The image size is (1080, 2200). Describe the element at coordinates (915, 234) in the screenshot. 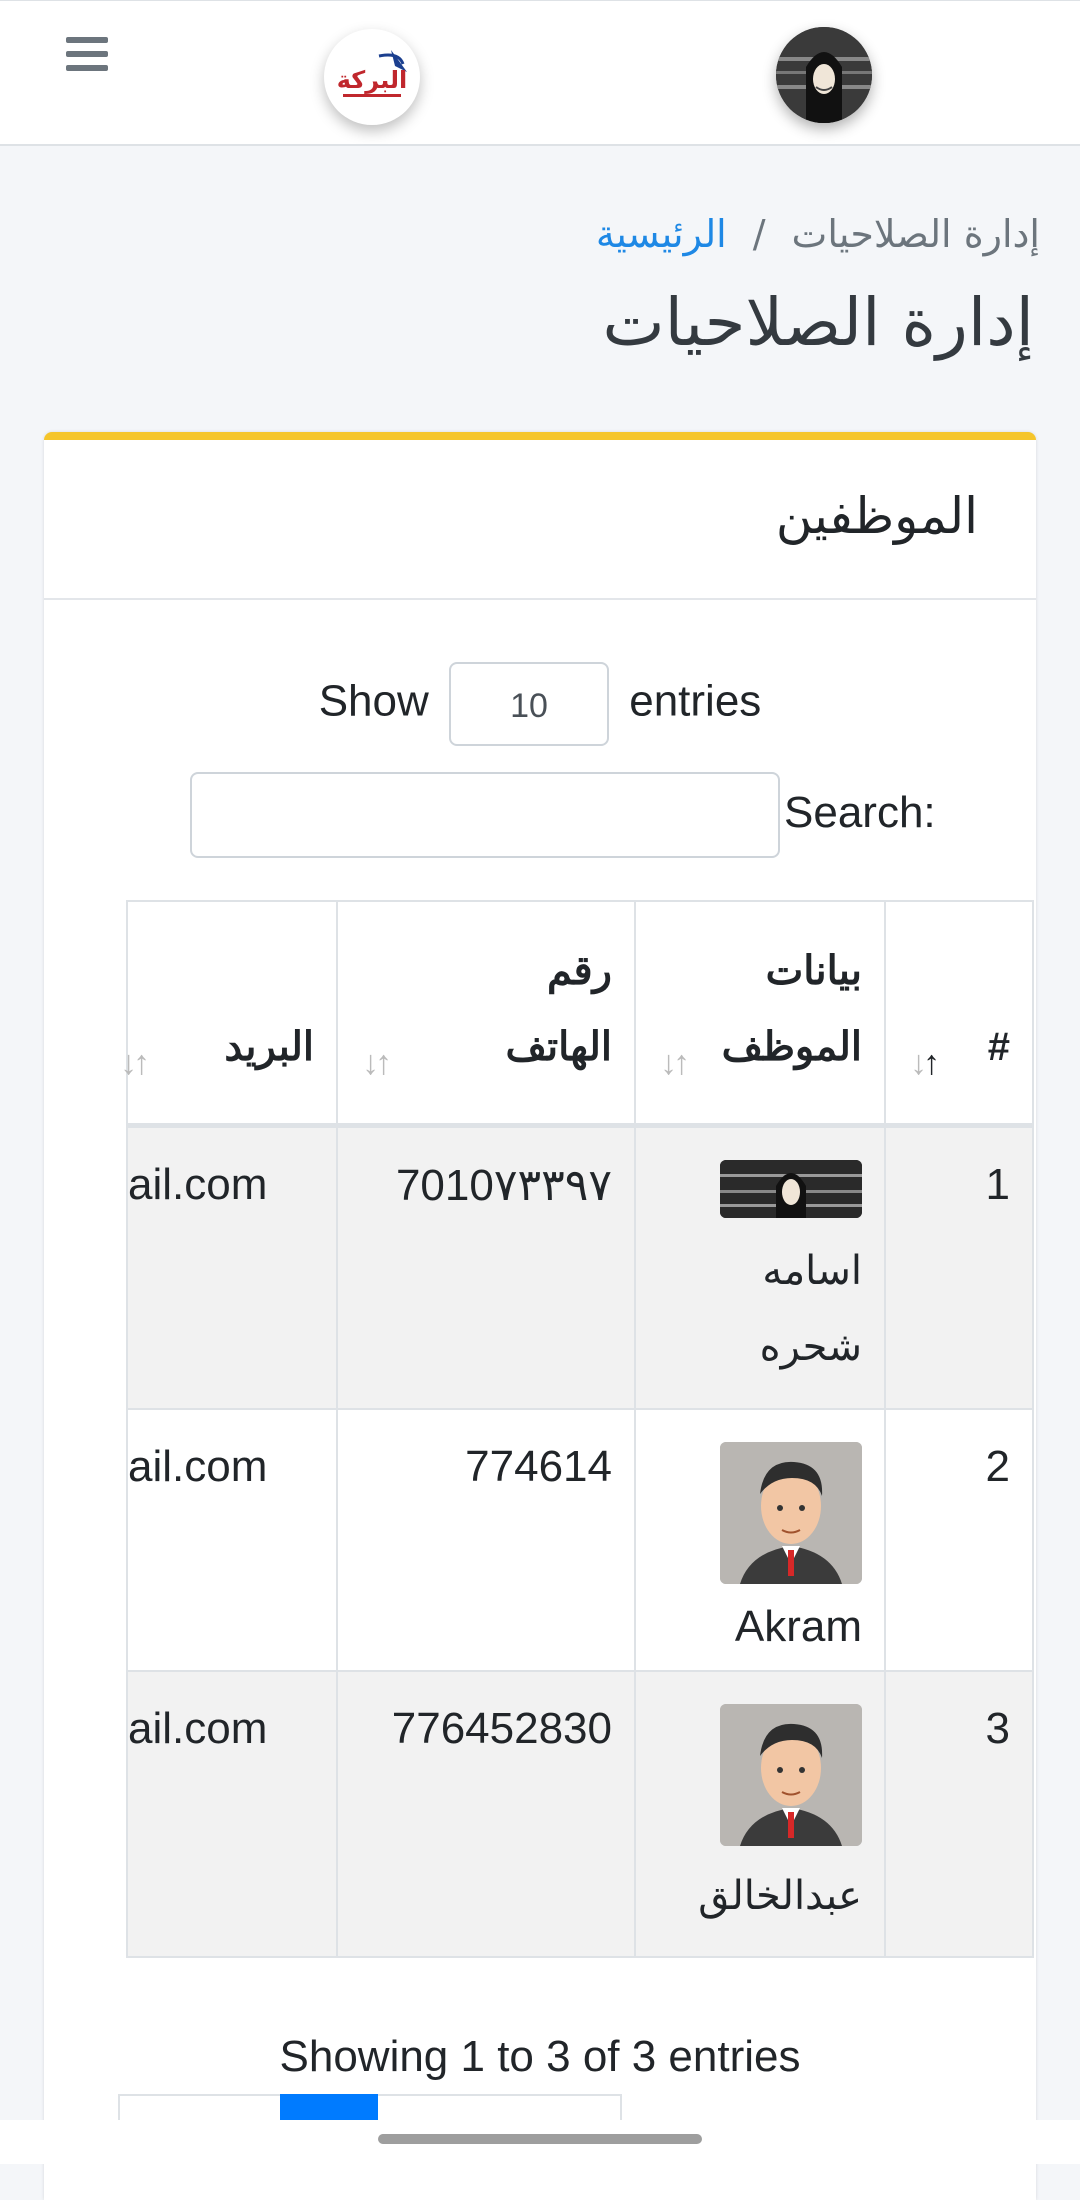

I see `breadcrumb-current: إدارة الصلاحيات` at that location.